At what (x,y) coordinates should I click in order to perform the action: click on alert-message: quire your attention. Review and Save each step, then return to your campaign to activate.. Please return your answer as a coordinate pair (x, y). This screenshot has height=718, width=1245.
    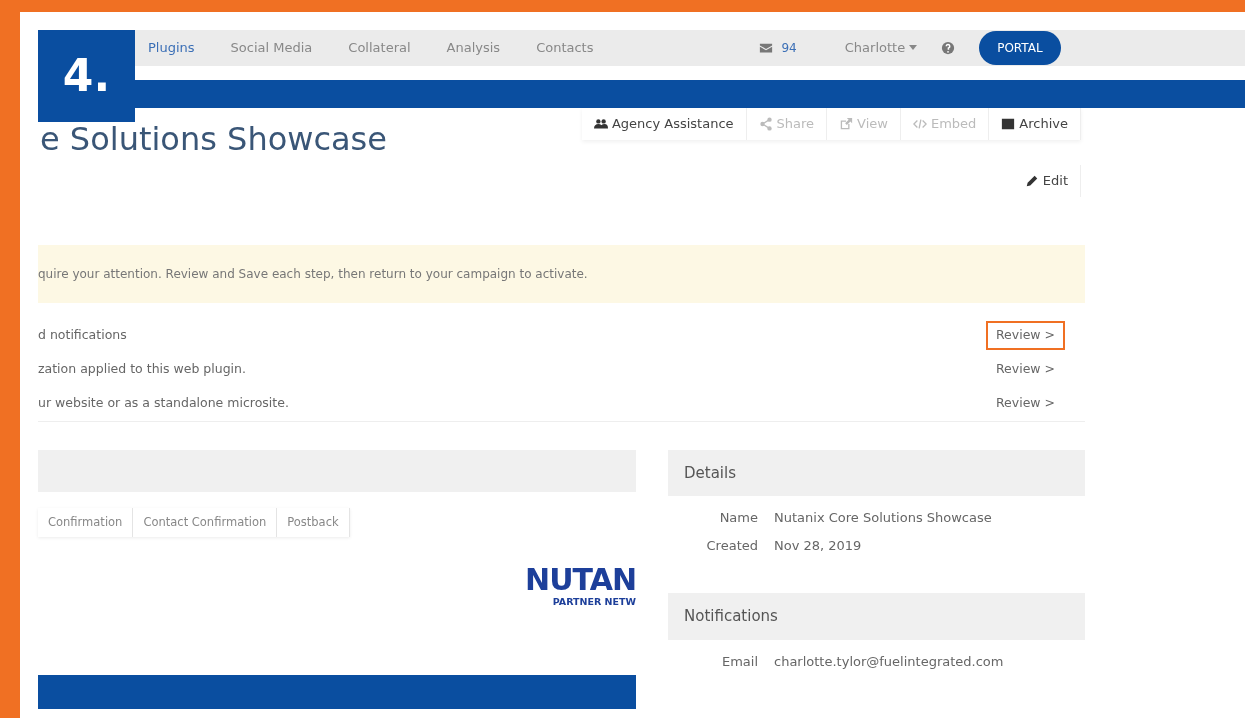
    Looking at the image, I should click on (561, 273).